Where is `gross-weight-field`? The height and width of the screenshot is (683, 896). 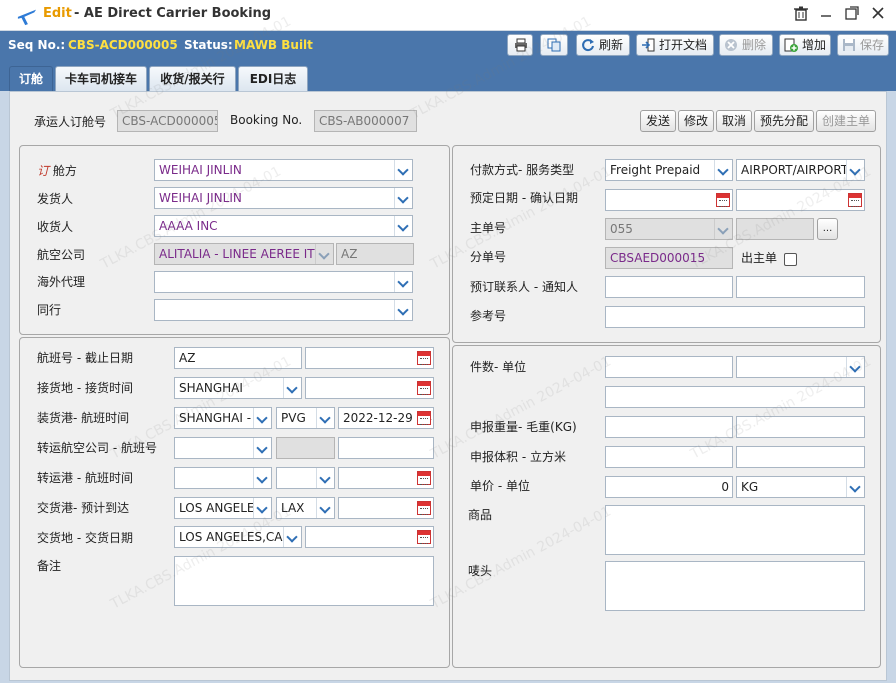
gross-weight-field is located at coordinates (800, 427).